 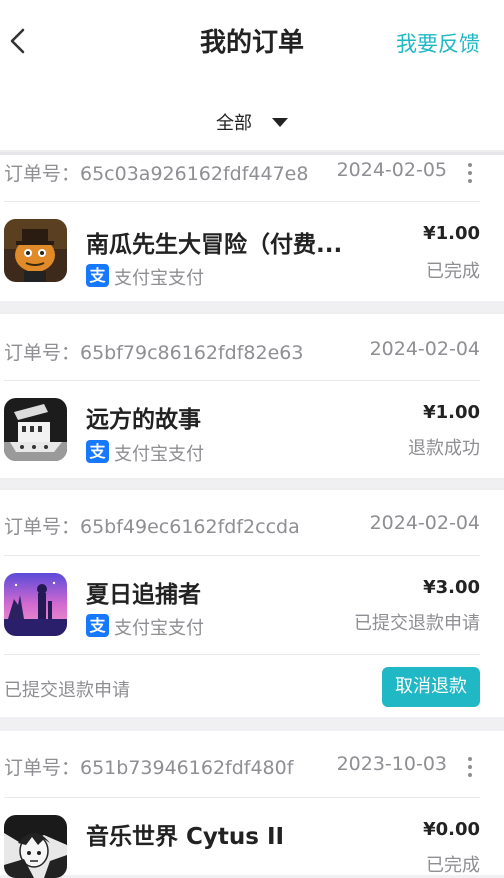 I want to click on order-line: 订单号：65bf79c86162fdf82e63 2024-02-04, so click(x=254, y=353).